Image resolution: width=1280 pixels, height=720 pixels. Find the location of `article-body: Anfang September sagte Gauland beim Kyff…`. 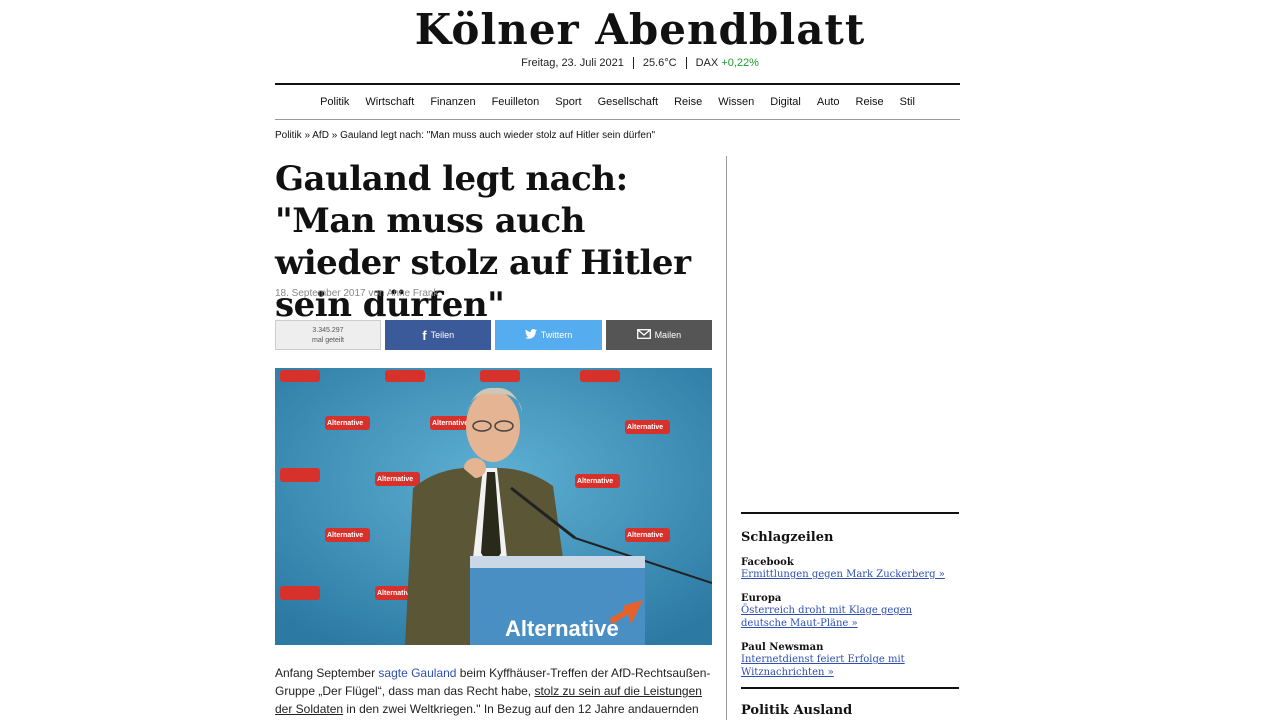

article-body: Anfang September sagte Gauland beim Kyff… is located at coordinates (495, 691).